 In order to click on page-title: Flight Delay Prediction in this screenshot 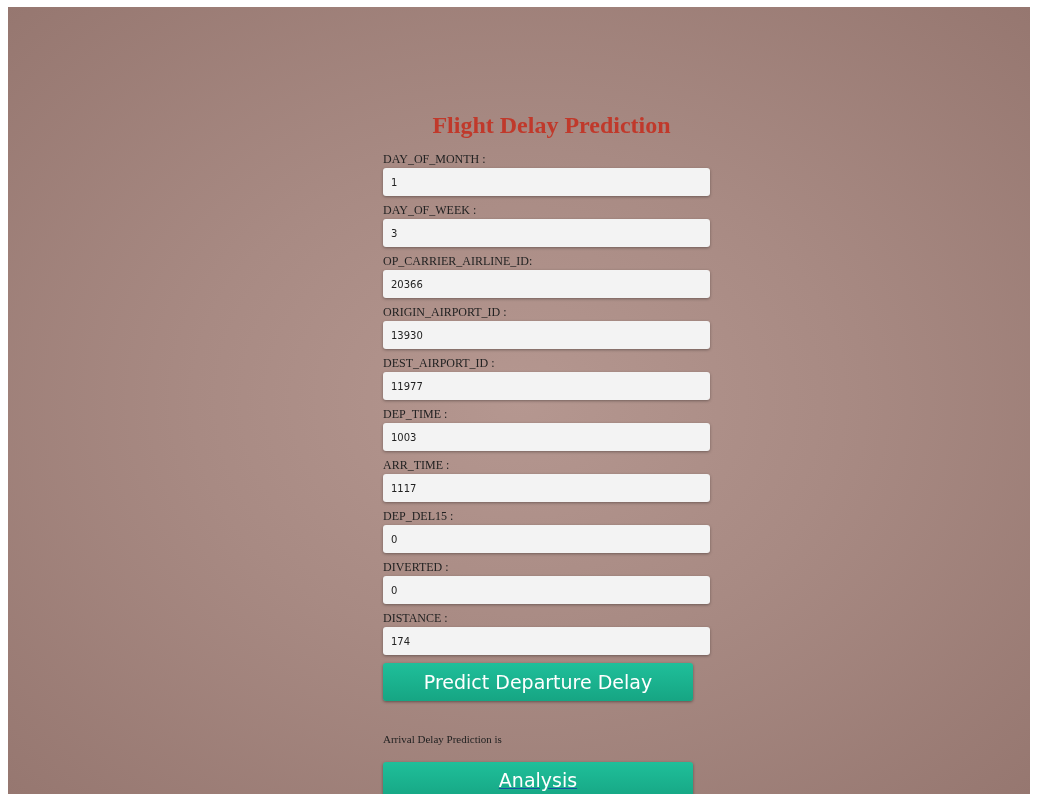, I will do `click(551, 125)`.